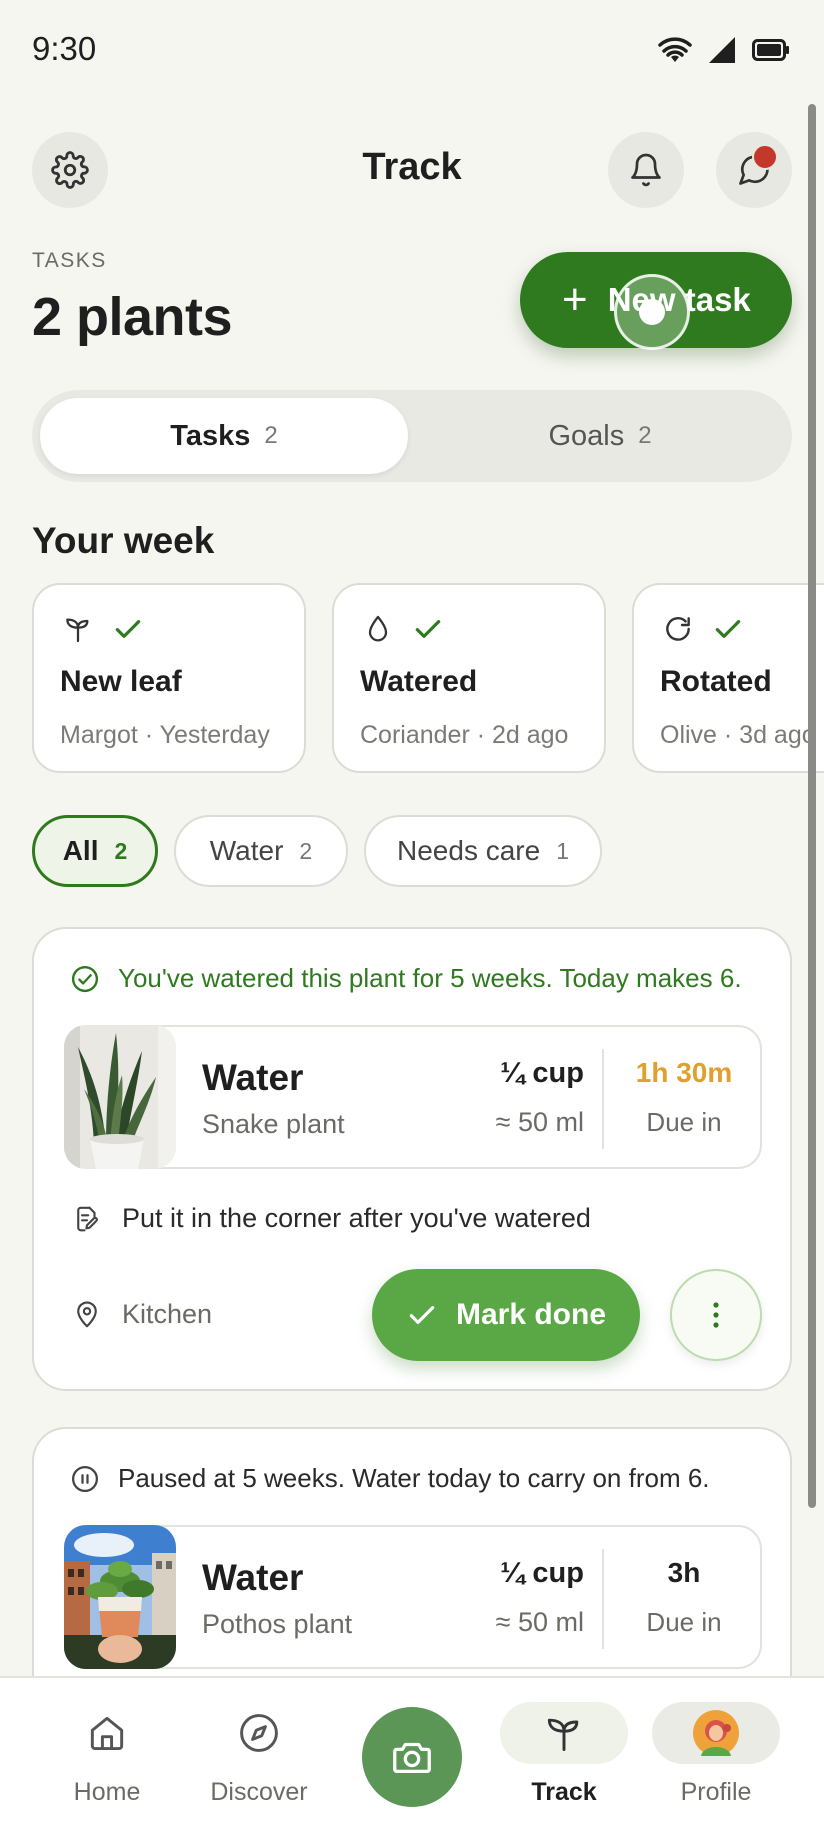  Describe the element at coordinates (273, 1124) in the screenshot. I see `plant-name: Snake plant` at that location.